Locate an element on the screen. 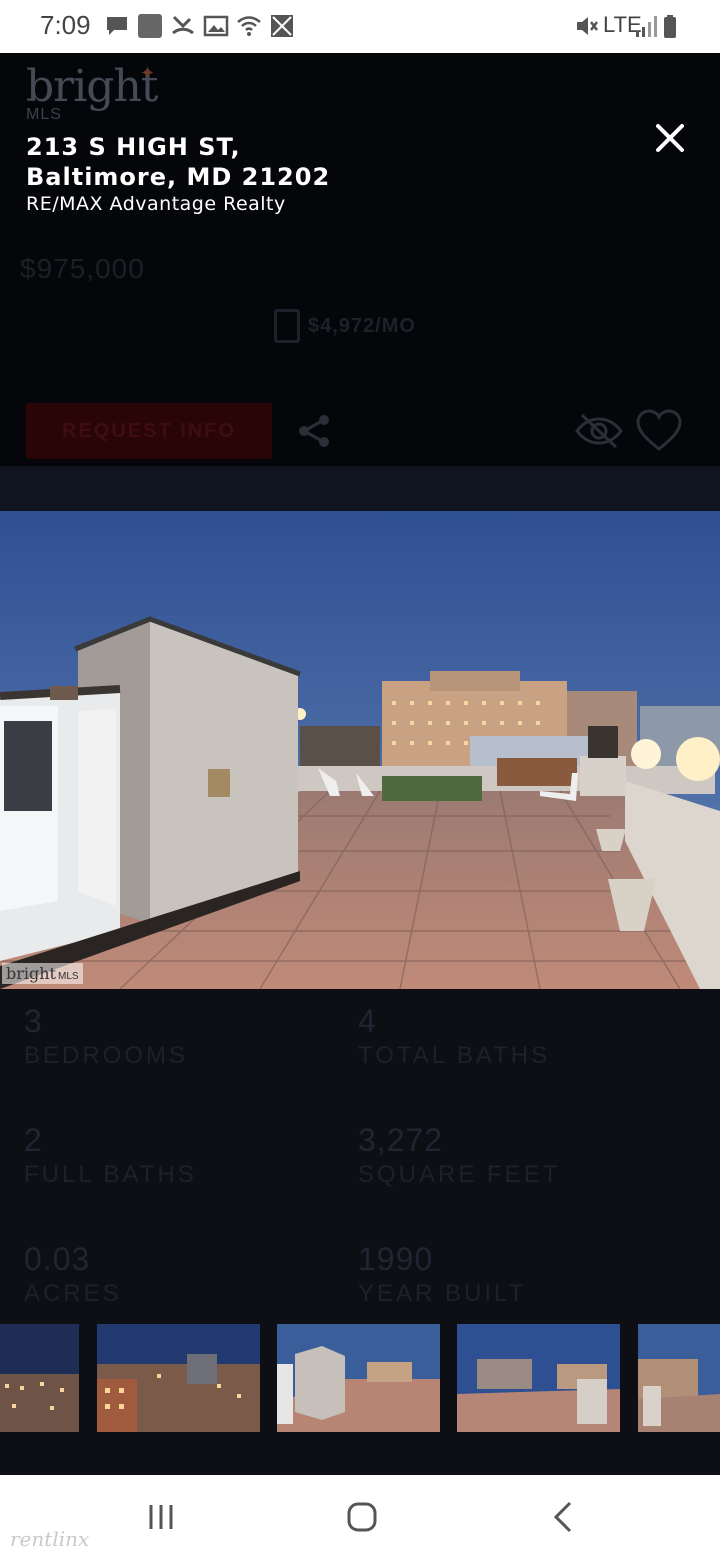 The width and height of the screenshot is (720, 1560). gallery-icon is located at coordinates (216, 26).